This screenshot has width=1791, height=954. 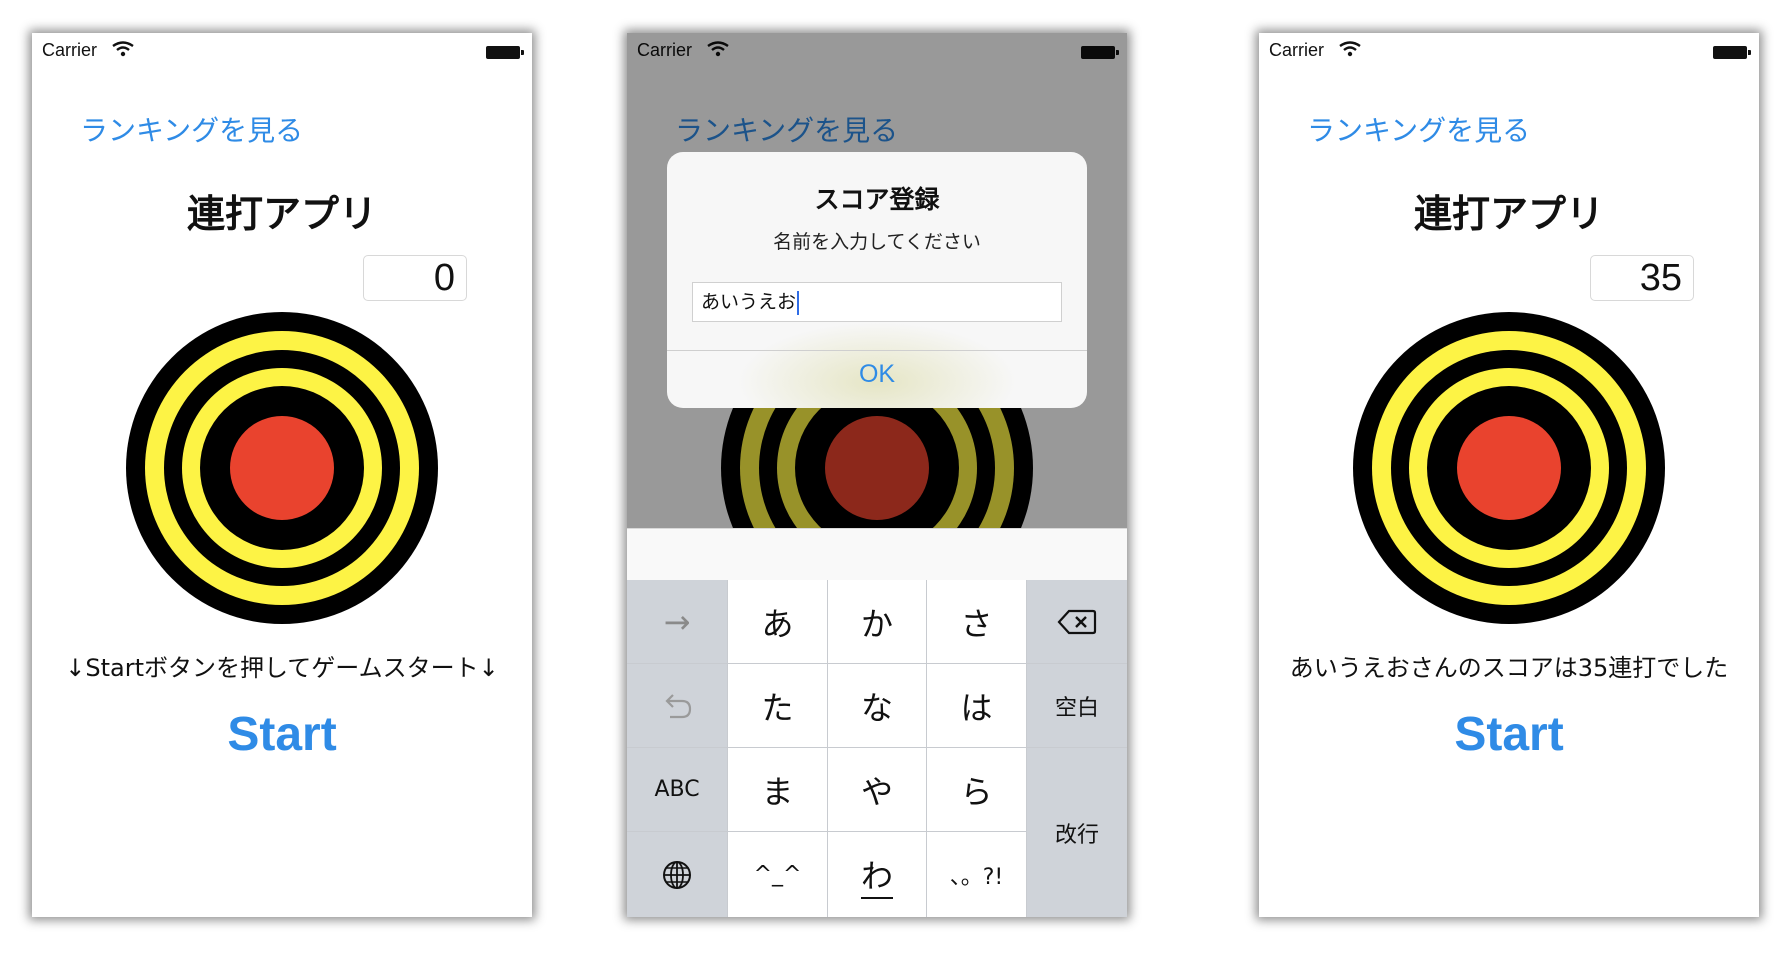 I want to click on key-sa: さ, so click(x=977, y=622).